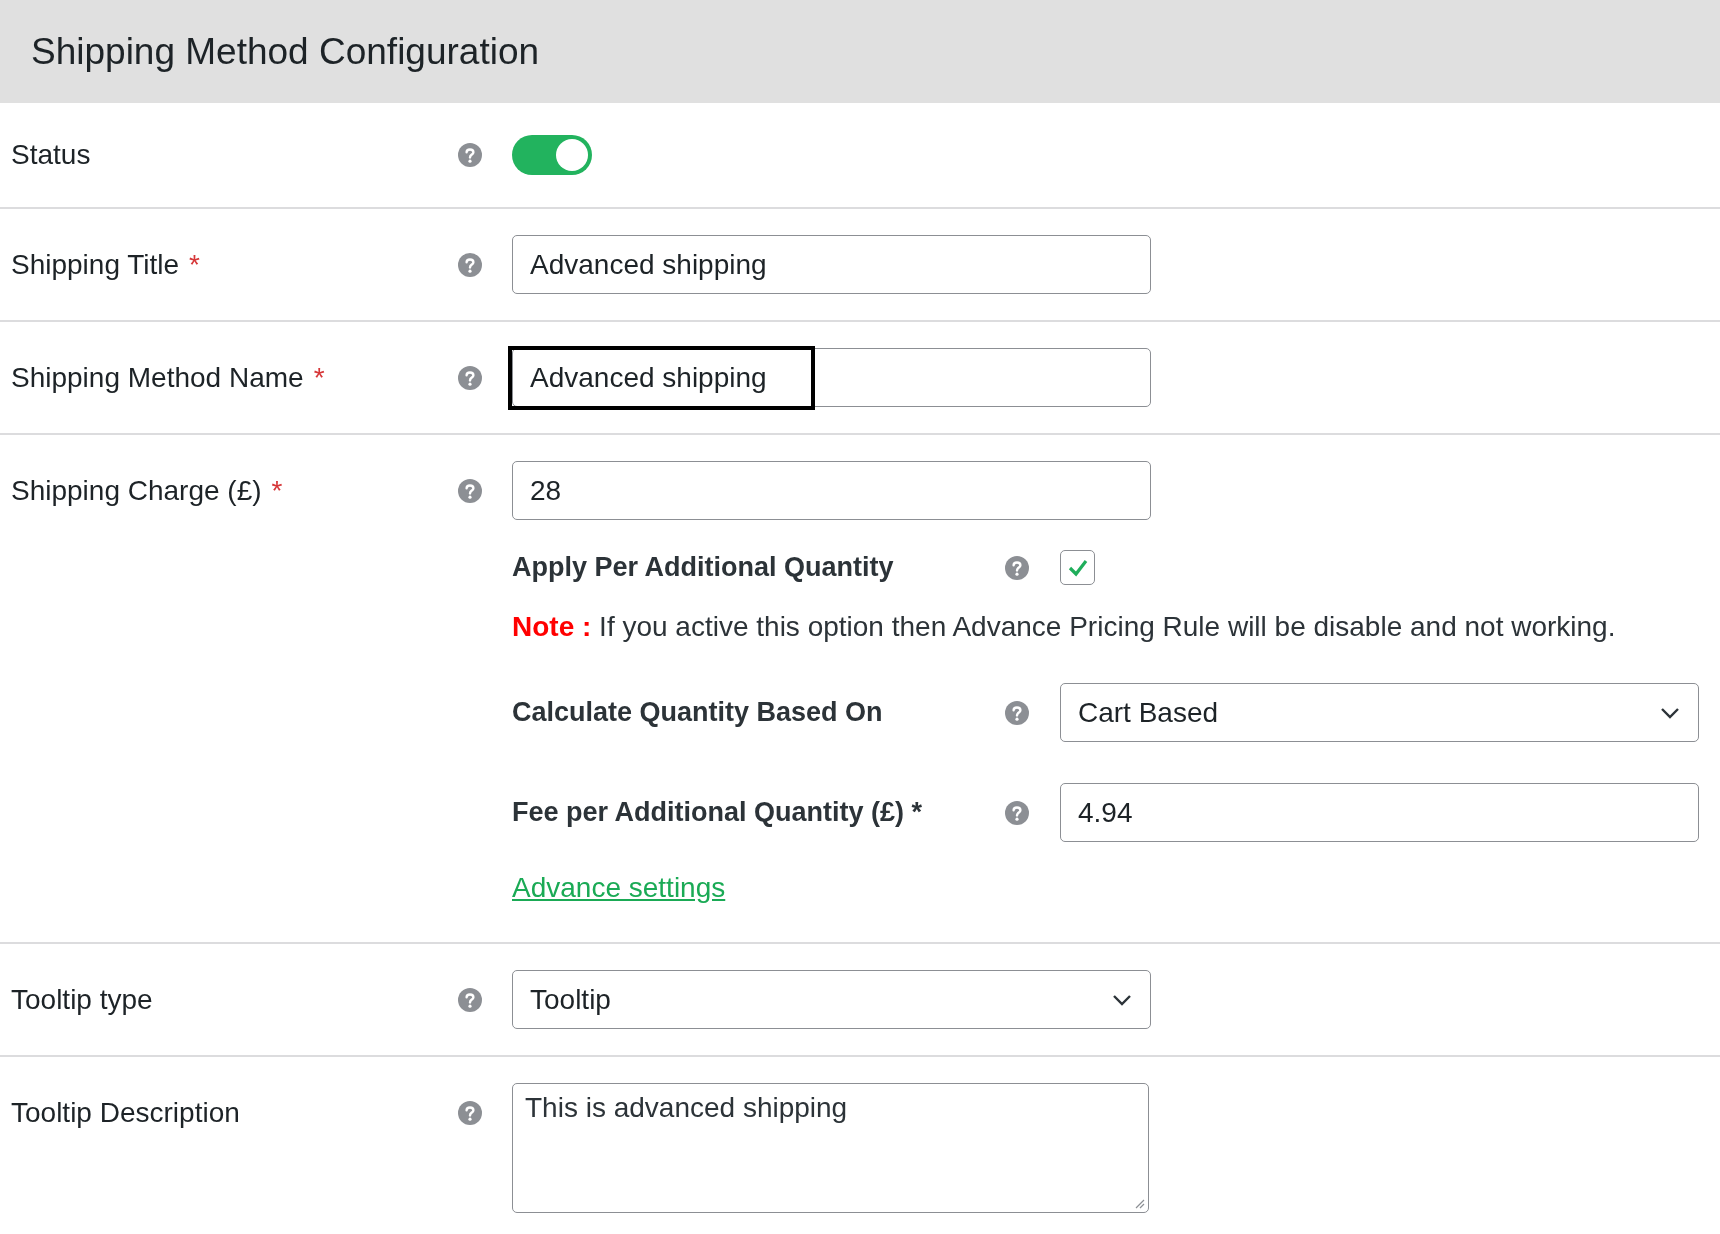  What do you see at coordinates (1077, 567) in the screenshot?
I see `checkbox` at bounding box center [1077, 567].